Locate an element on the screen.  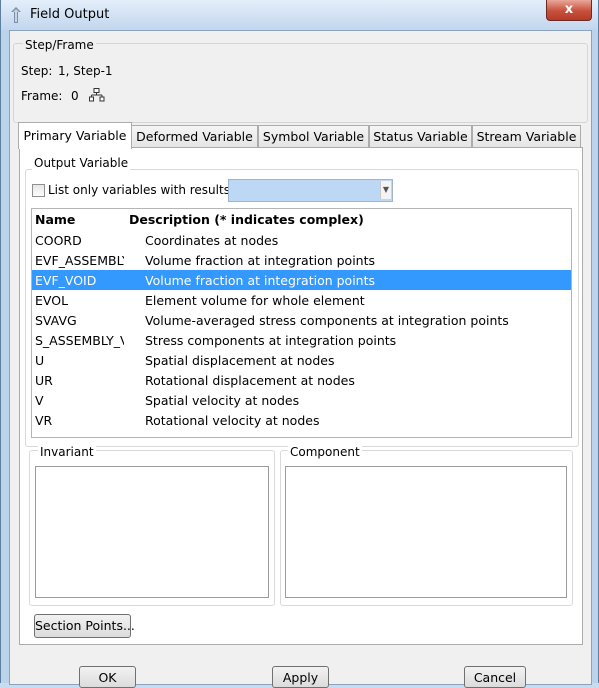
table-row: UR Rotational displacement at nodes is located at coordinates (301, 380).